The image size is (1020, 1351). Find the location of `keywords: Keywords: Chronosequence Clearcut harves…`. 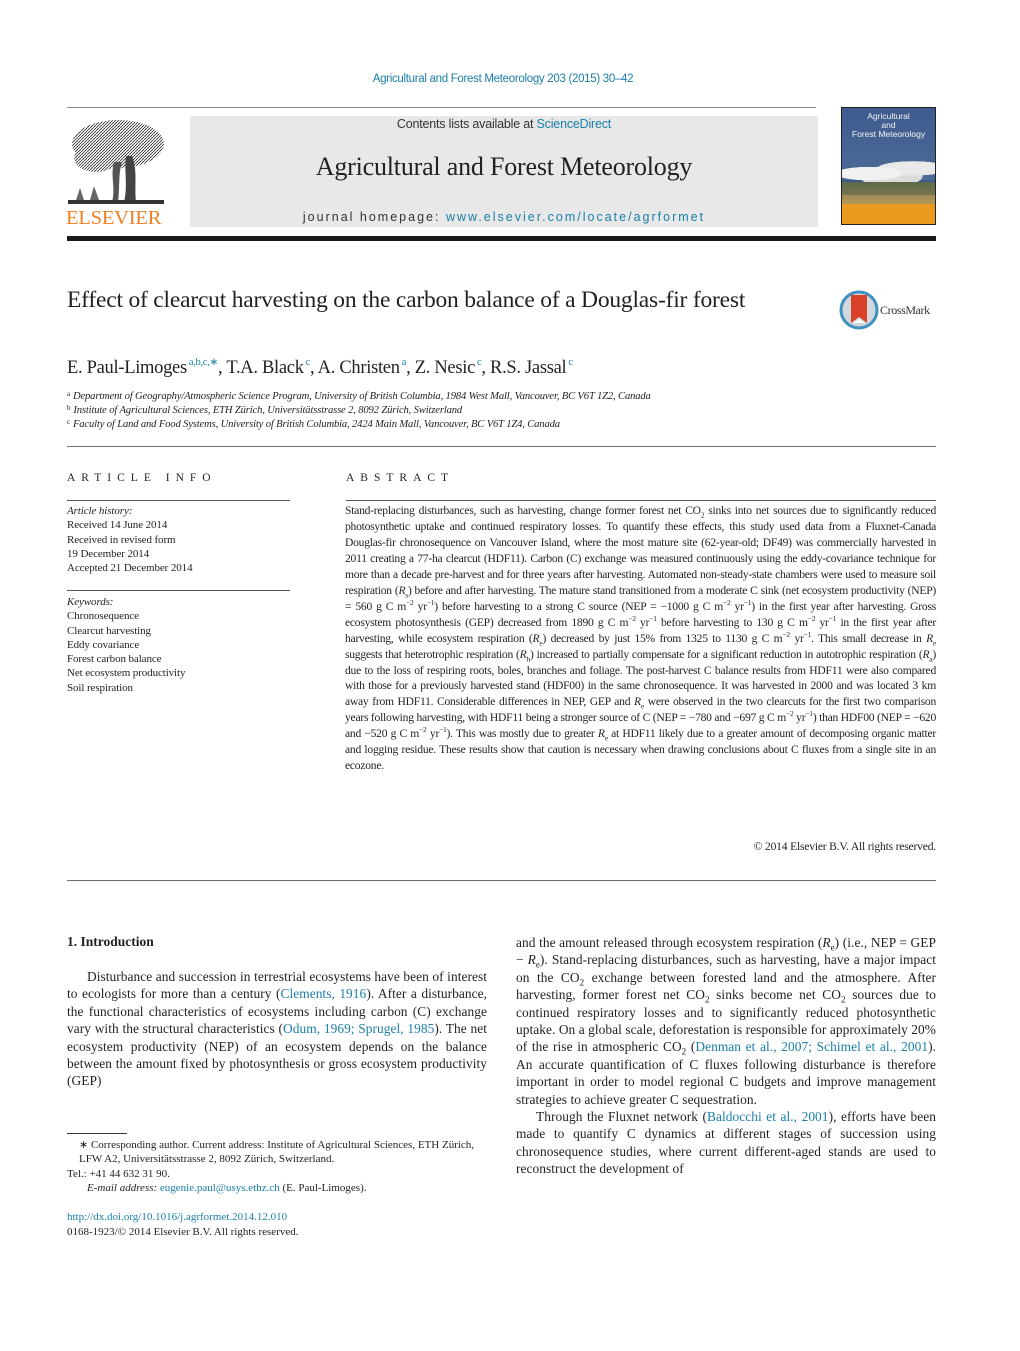

keywords: Keywords: Chronosequence Clearcut harves… is located at coordinates (126, 645).